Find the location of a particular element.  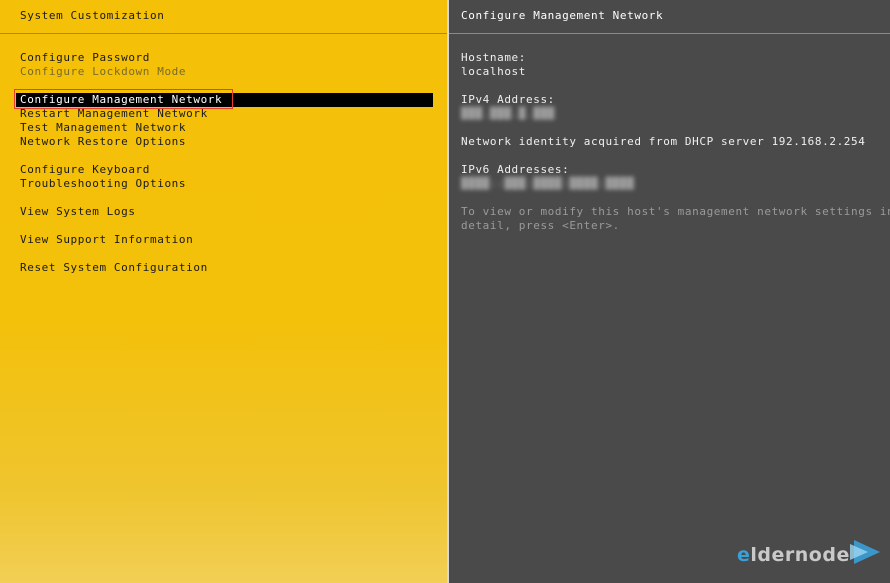

hostname-label: Hostname: is located at coordinates (494, 57).